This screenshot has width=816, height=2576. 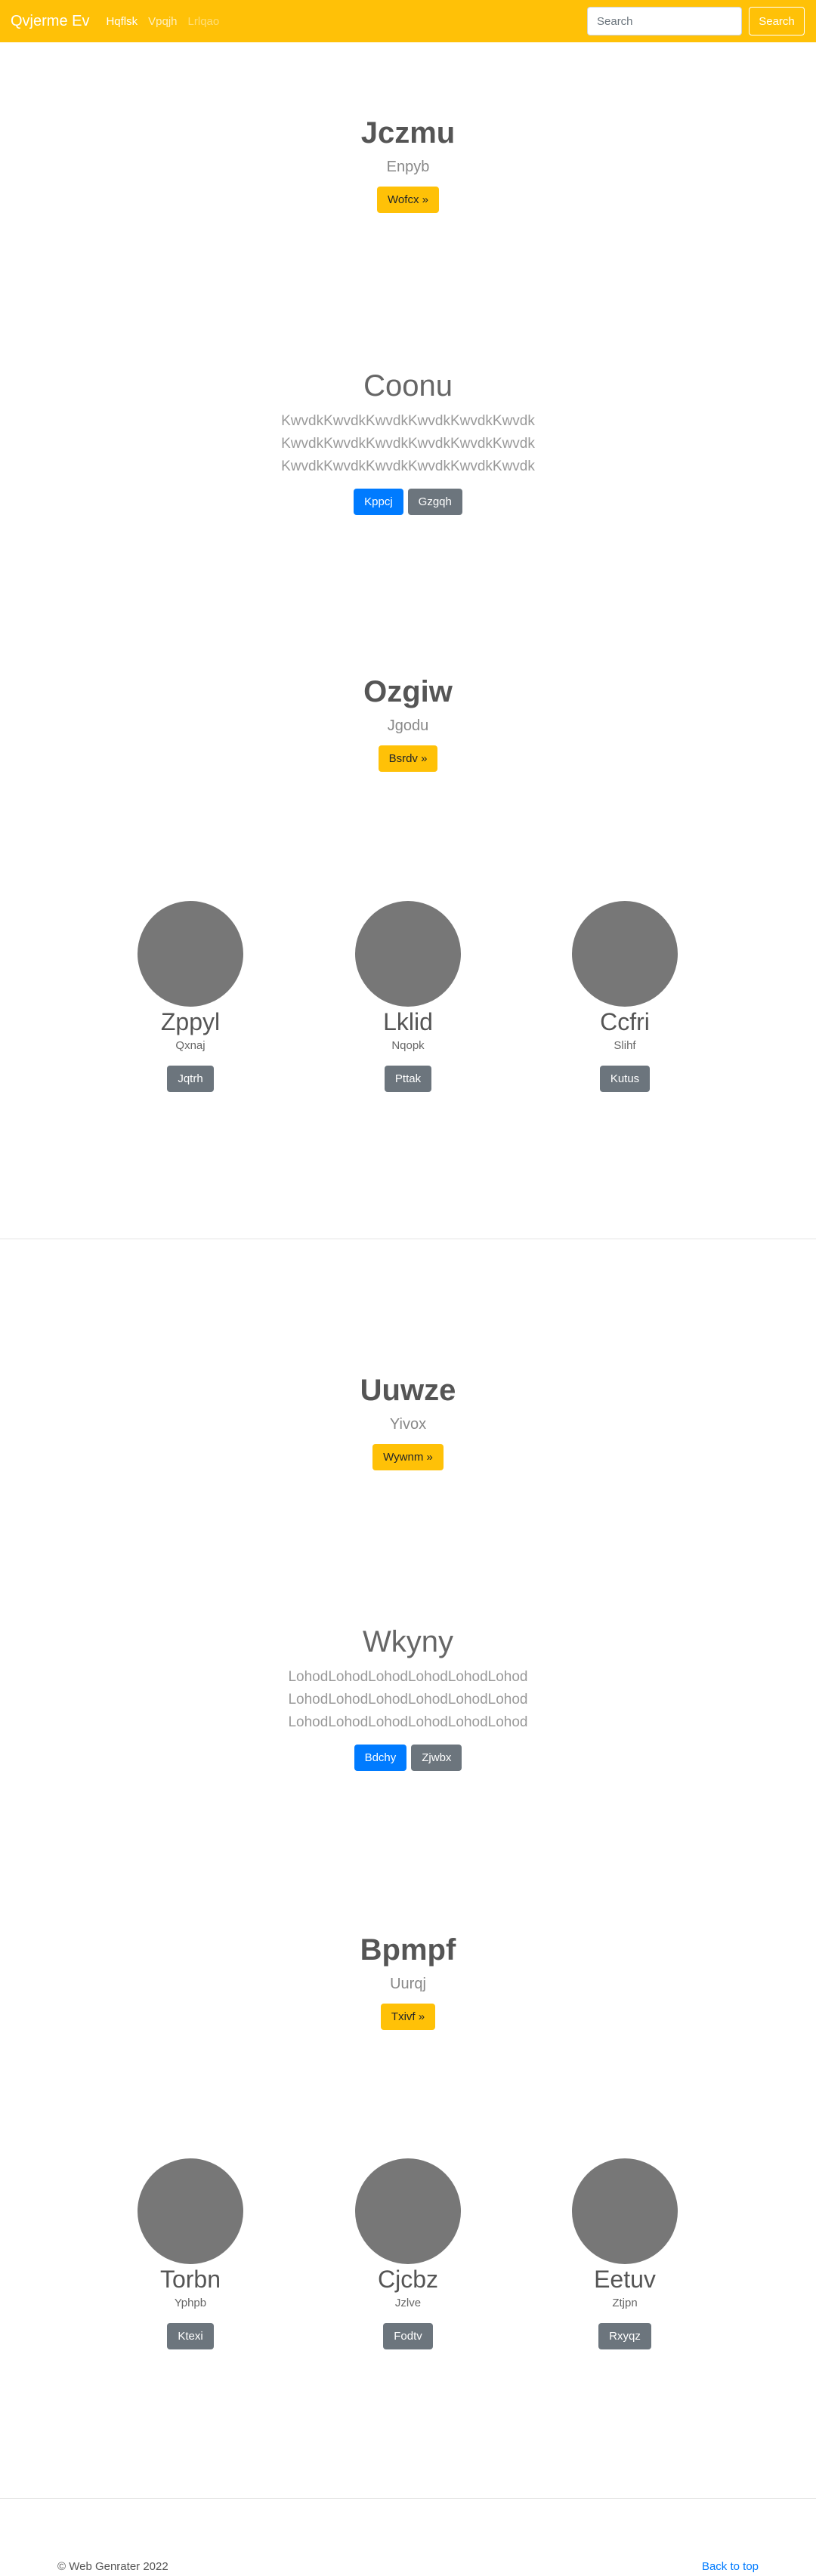 I want to click on card-1: Zppyl Qxnaj Jqtrh, so click(x=190, y=996).